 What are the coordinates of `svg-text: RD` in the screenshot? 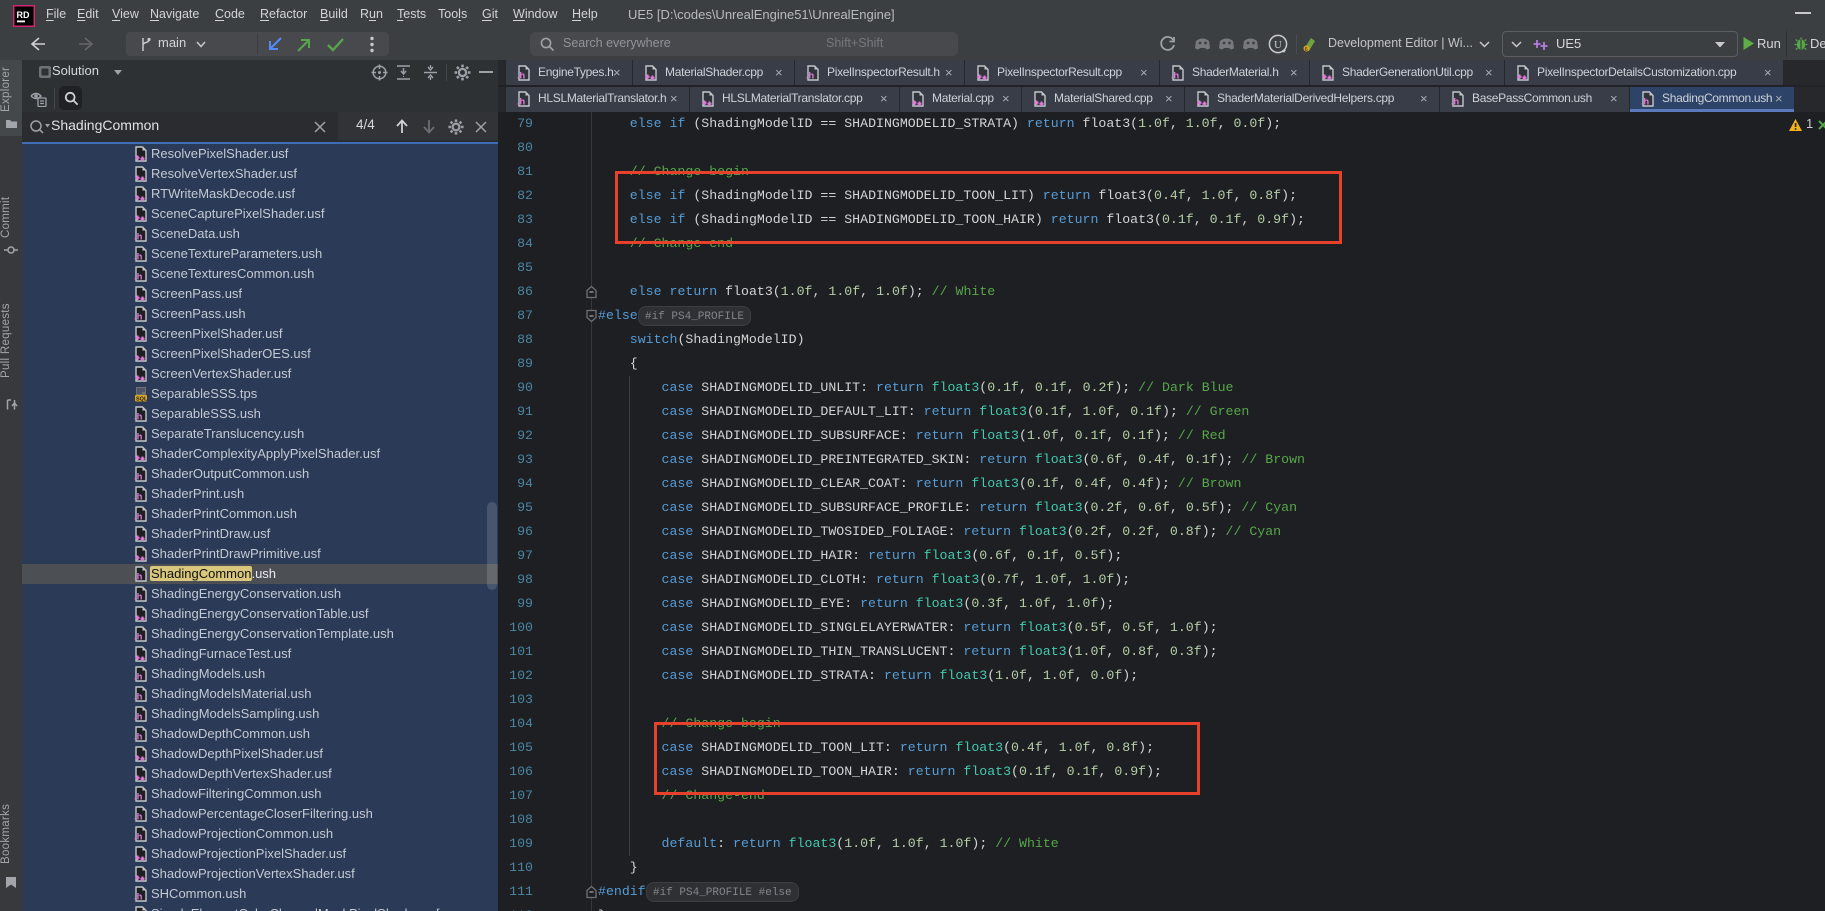 It's located at (23, 15).